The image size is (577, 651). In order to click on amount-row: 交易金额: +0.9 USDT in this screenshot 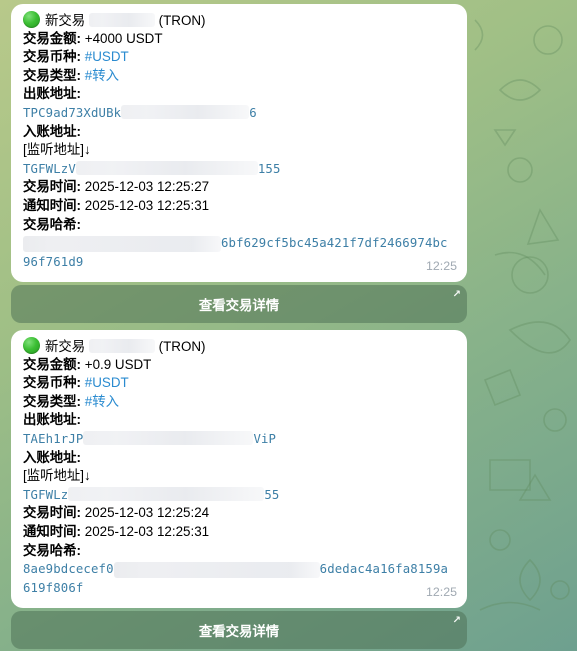, I will do `click(239, 365)`.